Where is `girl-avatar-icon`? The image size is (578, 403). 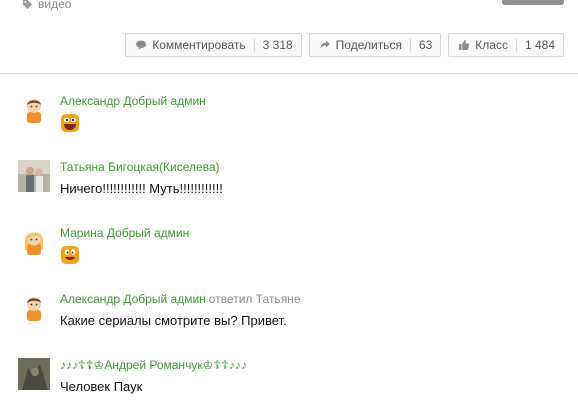 girl-avatar-icon is located at coordinates (34, 243).